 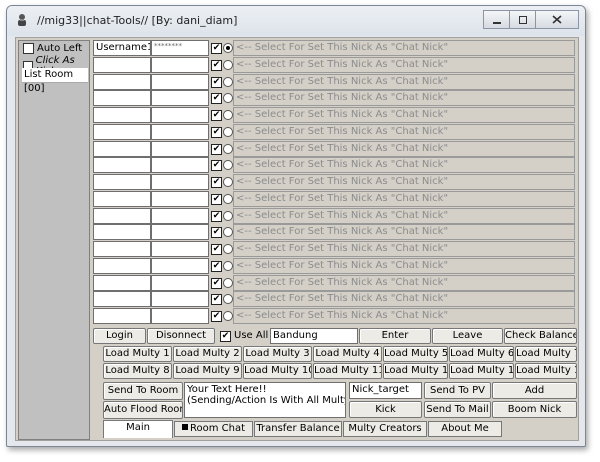 I want to click on load-multy-2-button: Load Multy 2, so click(x=207, y=354).